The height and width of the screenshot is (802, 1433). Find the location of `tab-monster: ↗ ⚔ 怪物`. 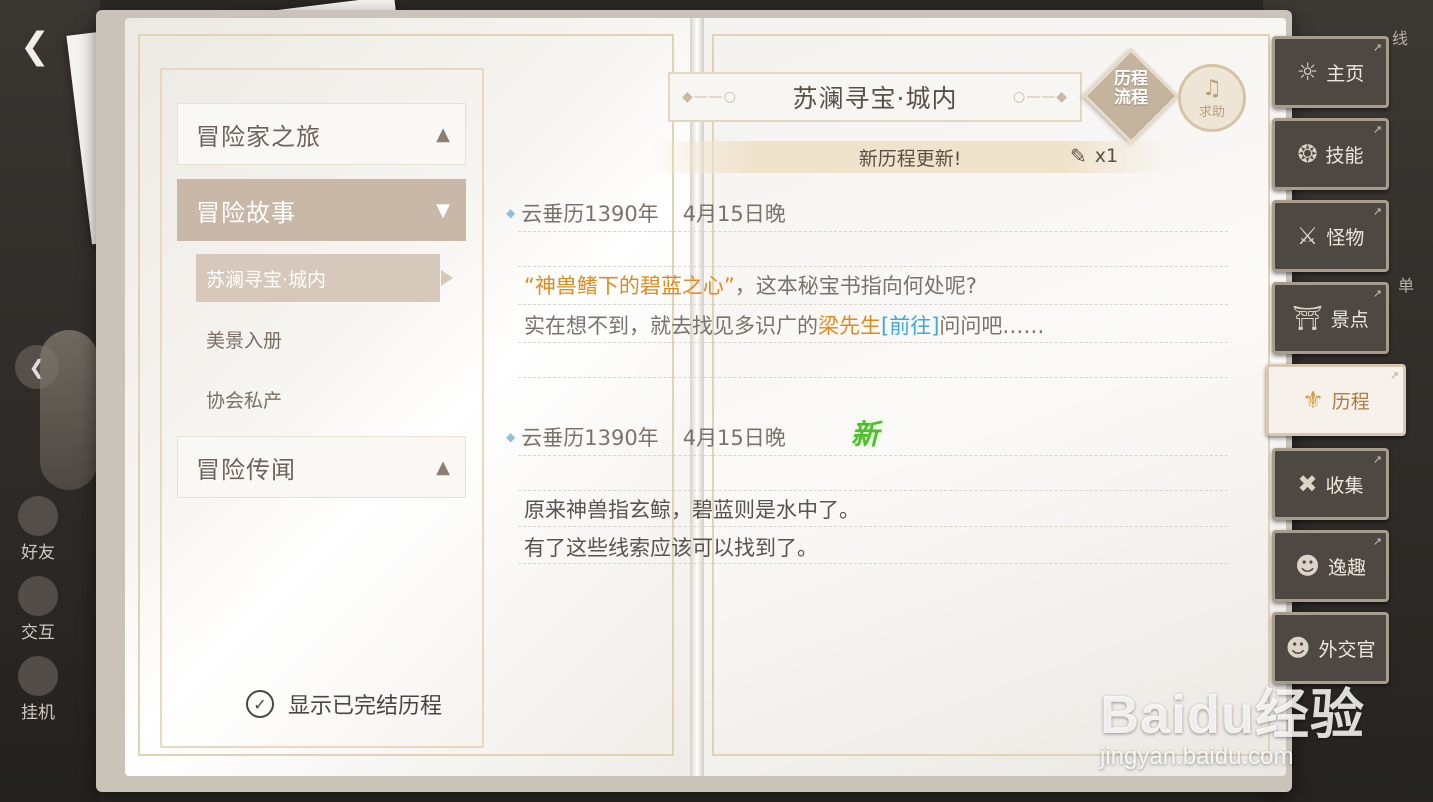

tab-monster: ↗ ⚔ 怪物 is located at coordinates (1330, 236).